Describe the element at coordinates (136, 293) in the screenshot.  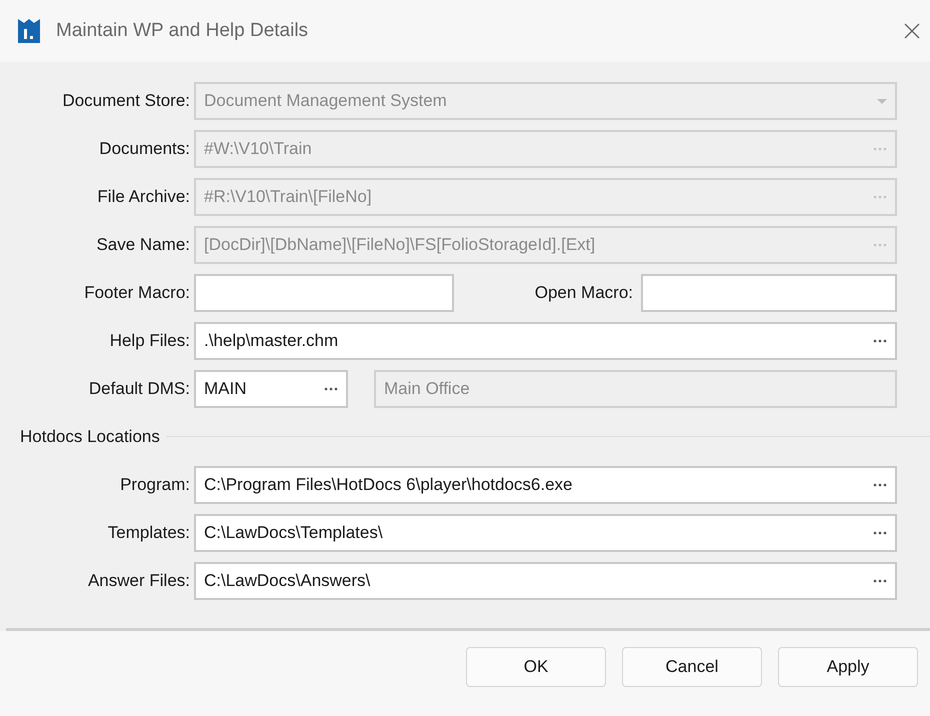
I see `field-label: Footer Macro:` at that location.